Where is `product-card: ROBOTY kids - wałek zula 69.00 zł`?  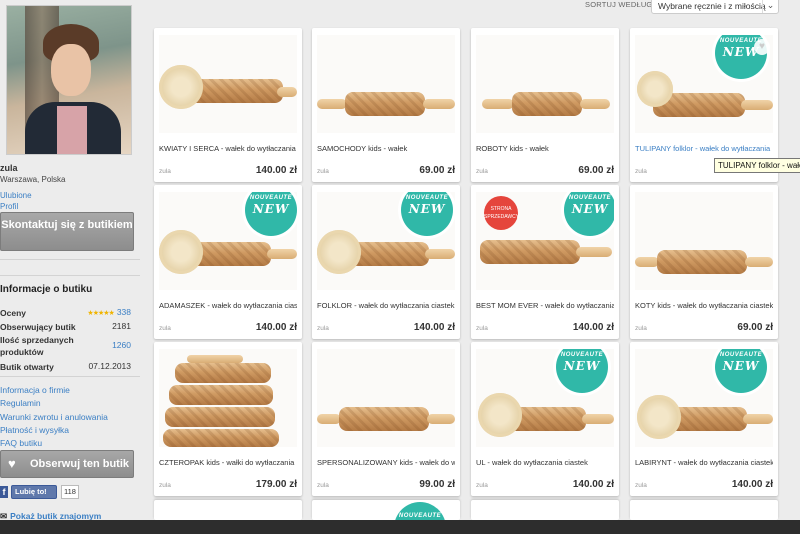 product-card: ROBOTY kids - wałek zula 69.00 zł is located at coordinates (545, 105).